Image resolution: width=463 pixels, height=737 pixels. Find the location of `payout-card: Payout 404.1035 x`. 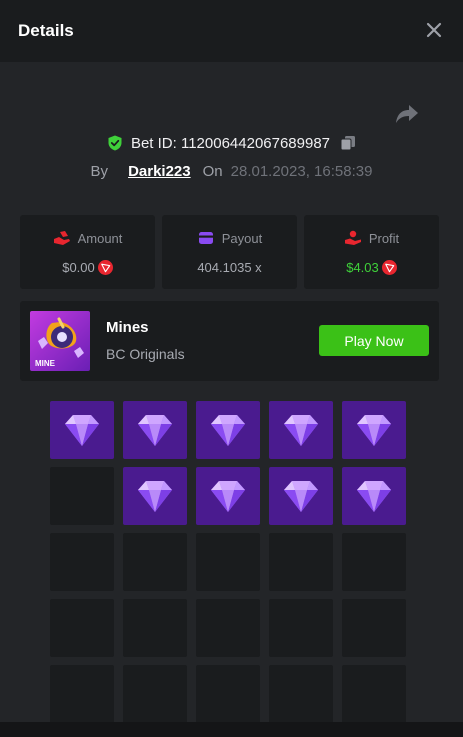

payout-card: Payout 404.1035 x is located at coordinates (229, 252).